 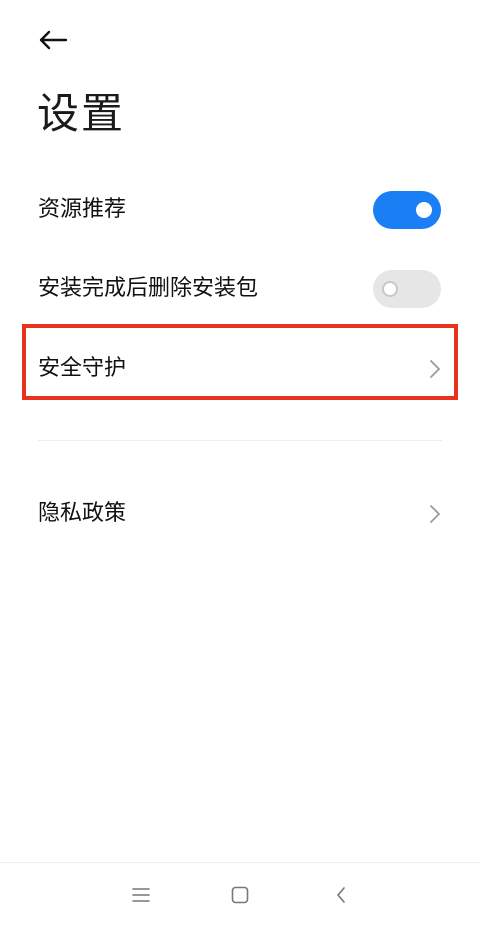 What do you see at coordinates (407, 289) in the screenshot?
I see `delete-package-toggle` at bounding box center [407, 289].